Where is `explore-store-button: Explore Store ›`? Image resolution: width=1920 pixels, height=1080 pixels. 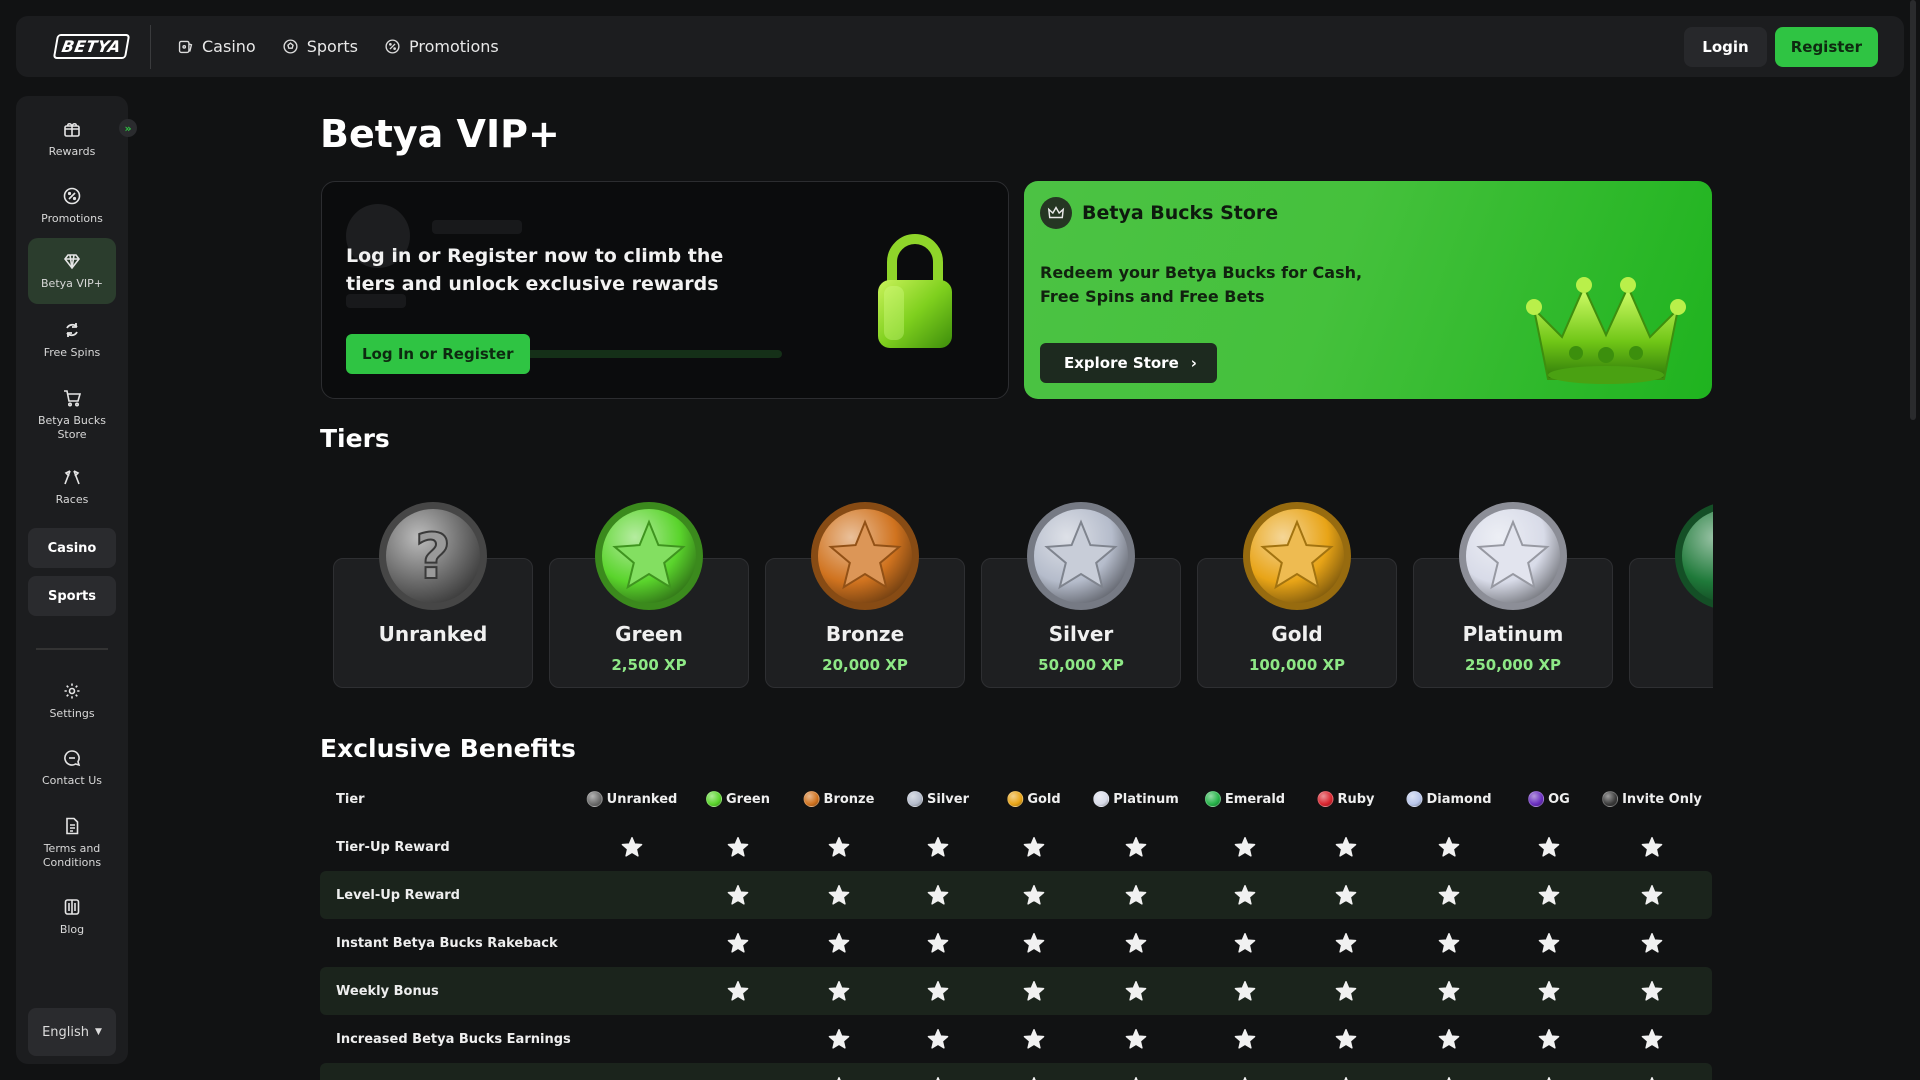 explore-store-button: Explore Store › is located at coordinates (1128, 363).